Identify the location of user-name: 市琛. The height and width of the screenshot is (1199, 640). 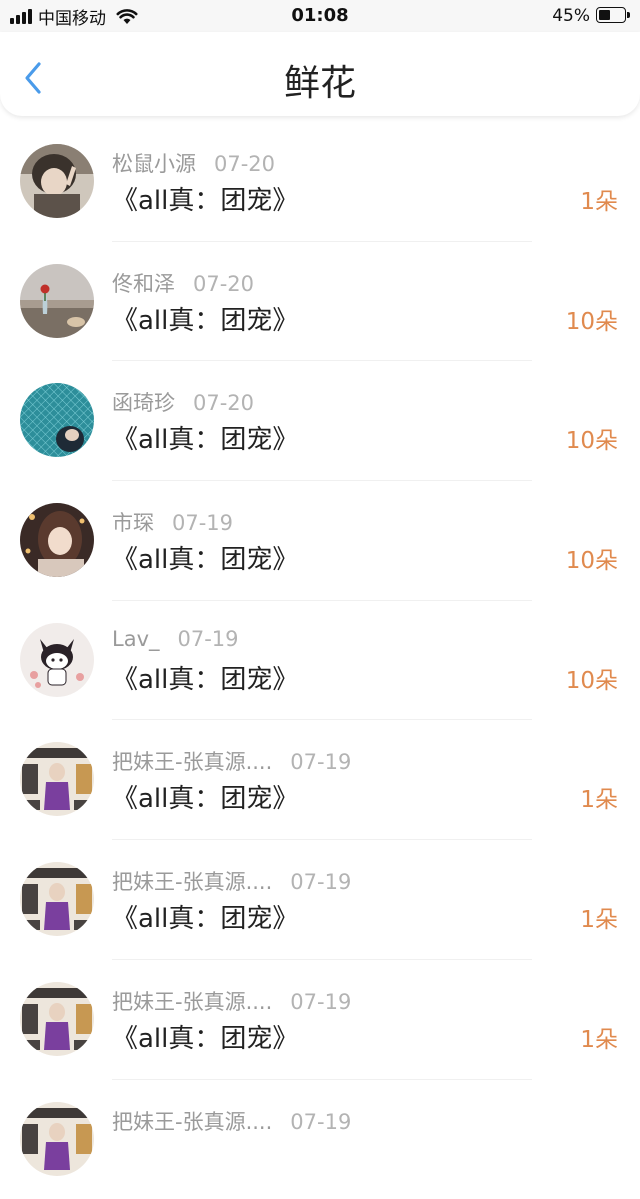
(133, 523).